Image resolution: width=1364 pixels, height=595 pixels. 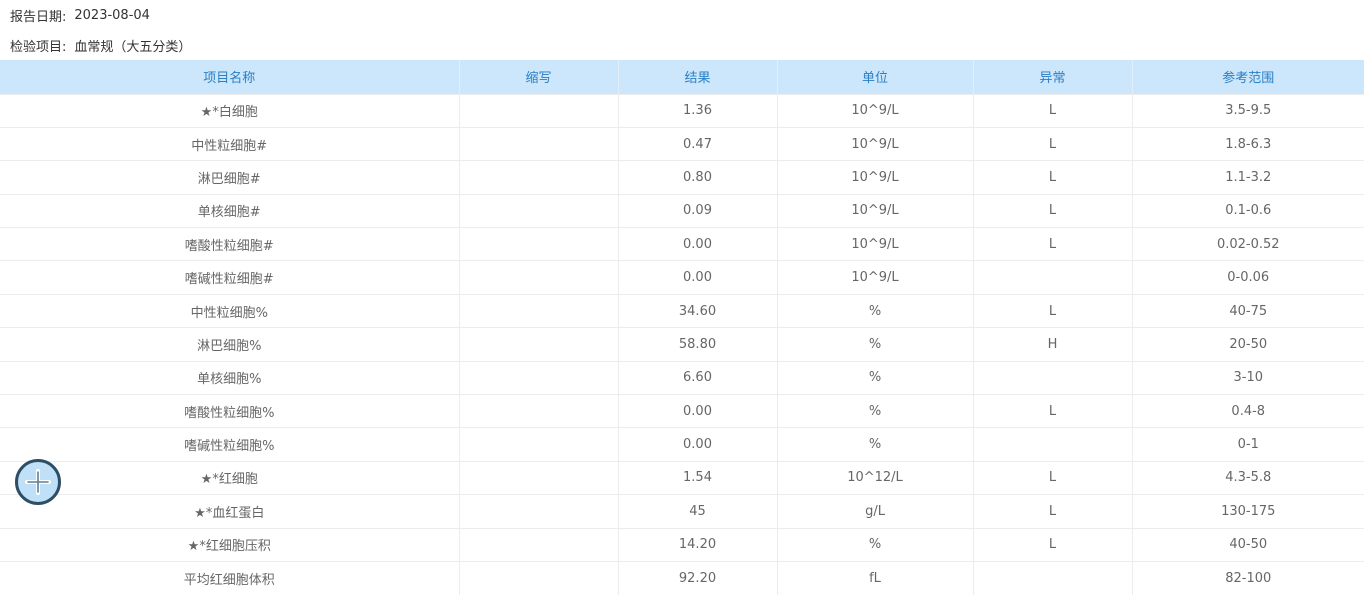 I want to click on cell-result: 1.36, so click(x=698, y=110).